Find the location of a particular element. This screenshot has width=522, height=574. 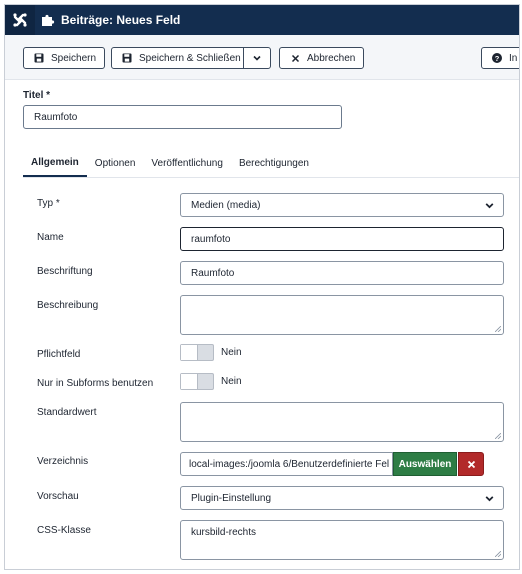

page-title: Beiträge: Neues Feld is located at coordinates (121, 20).